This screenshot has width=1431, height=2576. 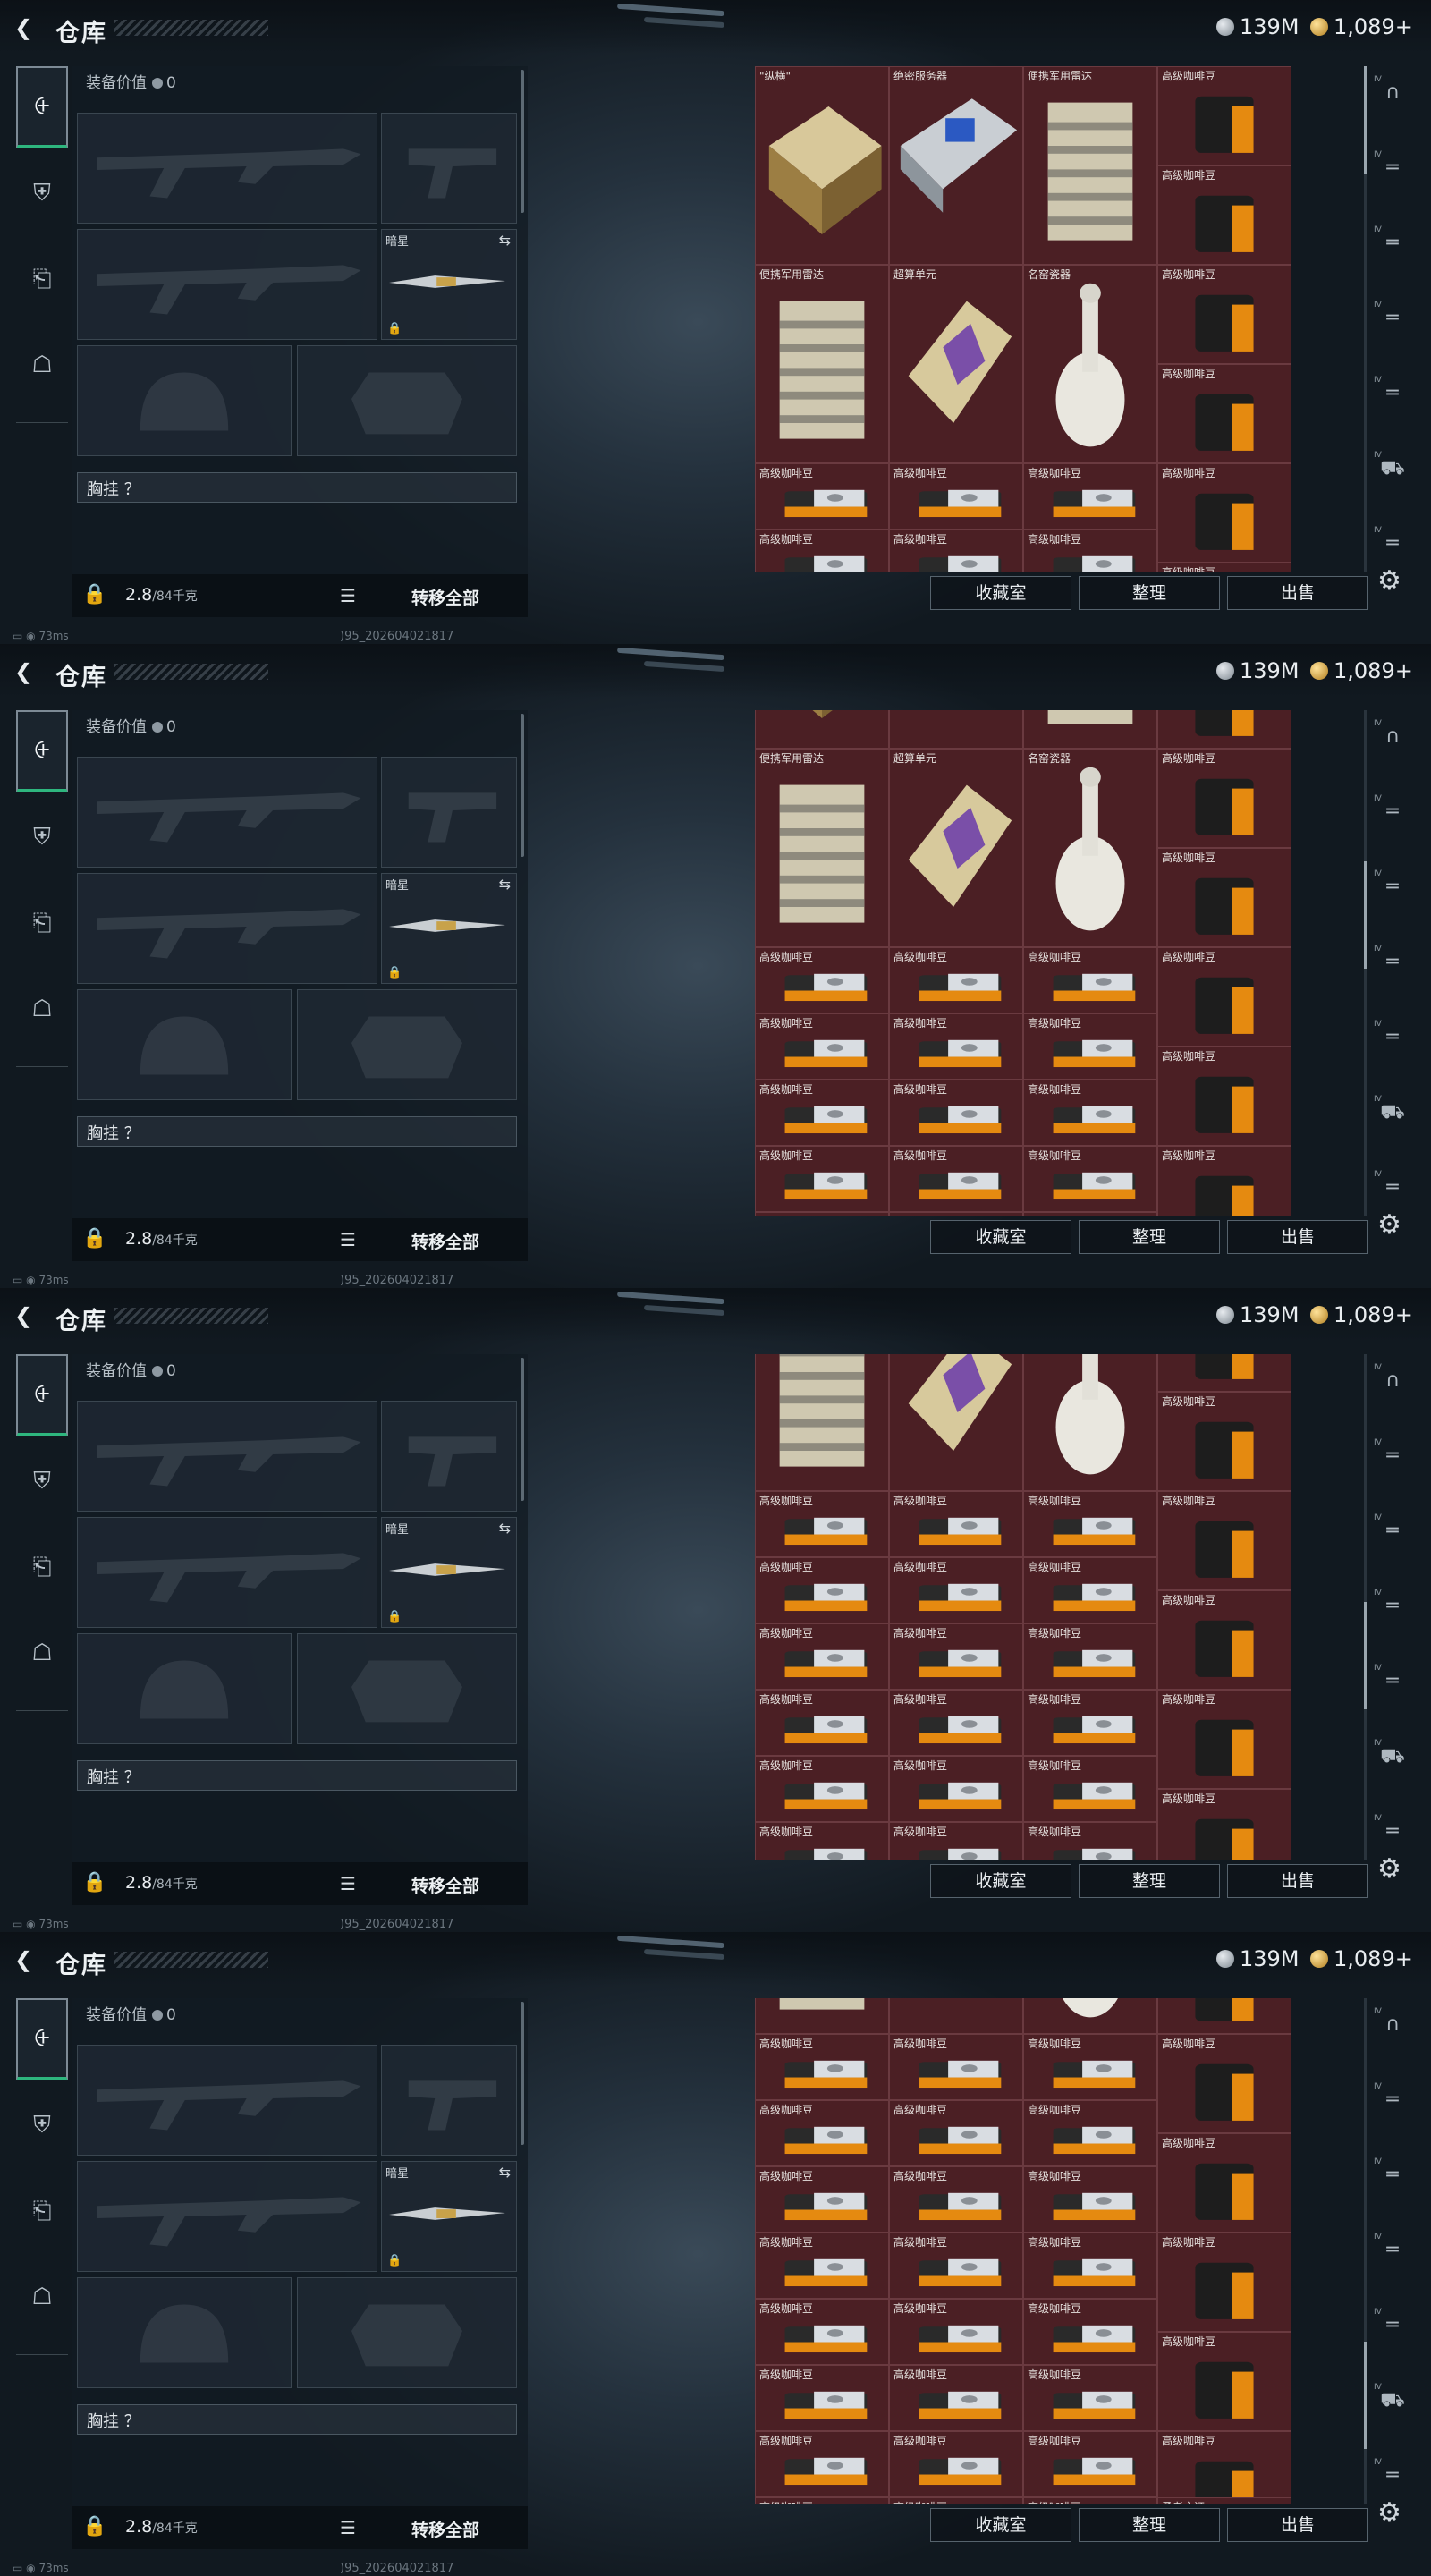 What do you see at coordinates (1090, 2016) in the screenshot?
I see `stash-item: 名窑瓷器` at bounding box center [1090, 2016].